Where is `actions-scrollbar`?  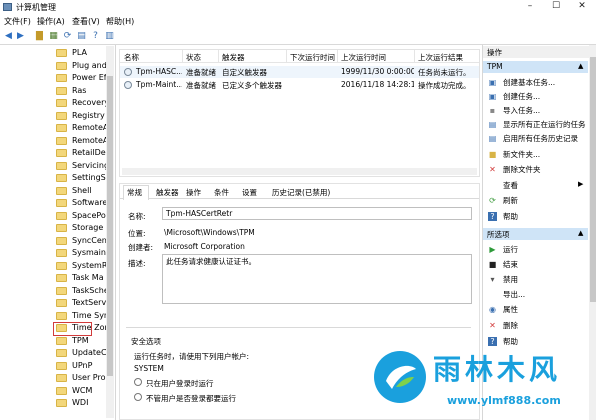
actions-scrollbar is located at coordinates (592, 232).